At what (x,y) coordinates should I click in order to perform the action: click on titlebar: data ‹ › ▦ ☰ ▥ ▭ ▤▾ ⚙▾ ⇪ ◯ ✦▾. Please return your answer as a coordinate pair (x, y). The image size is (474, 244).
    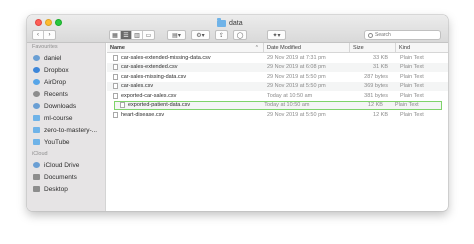
    Looking at the image, I should click on (237, 29).